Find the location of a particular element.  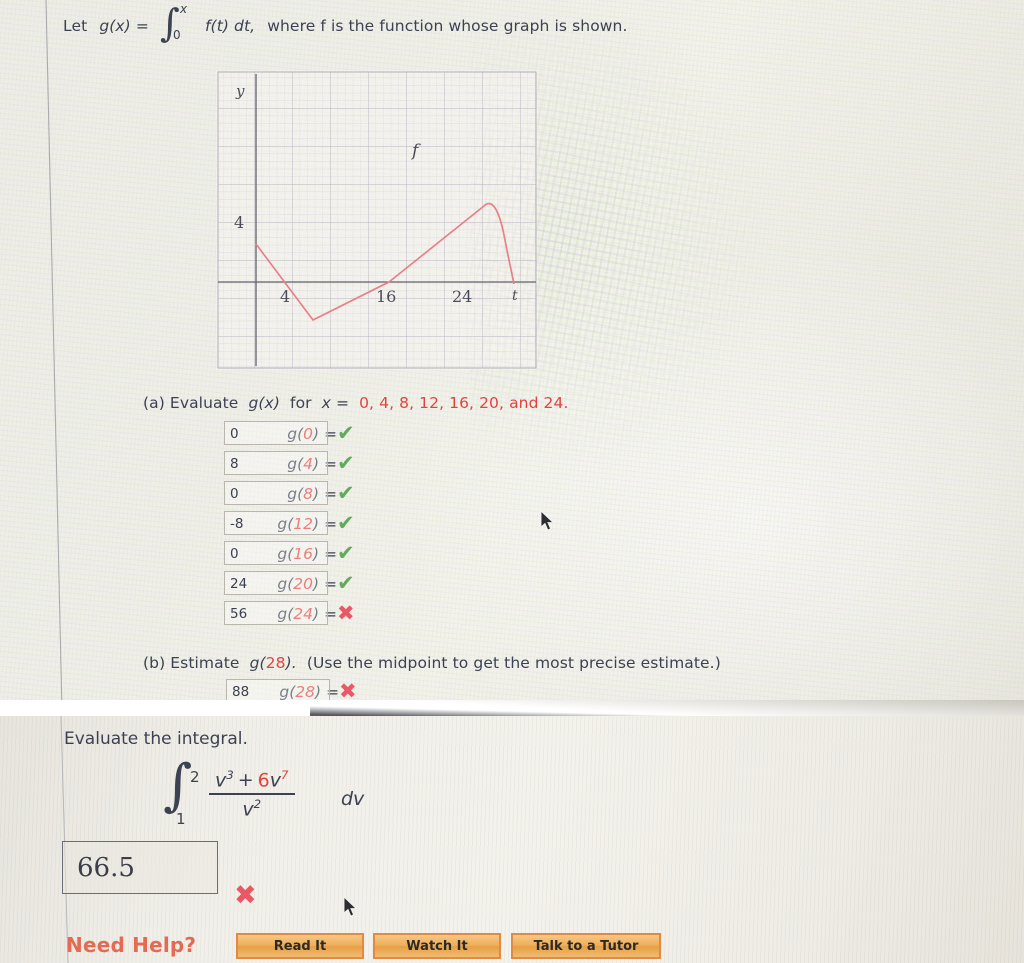

num-exp1: 3 is located at coordinates (230, 775).